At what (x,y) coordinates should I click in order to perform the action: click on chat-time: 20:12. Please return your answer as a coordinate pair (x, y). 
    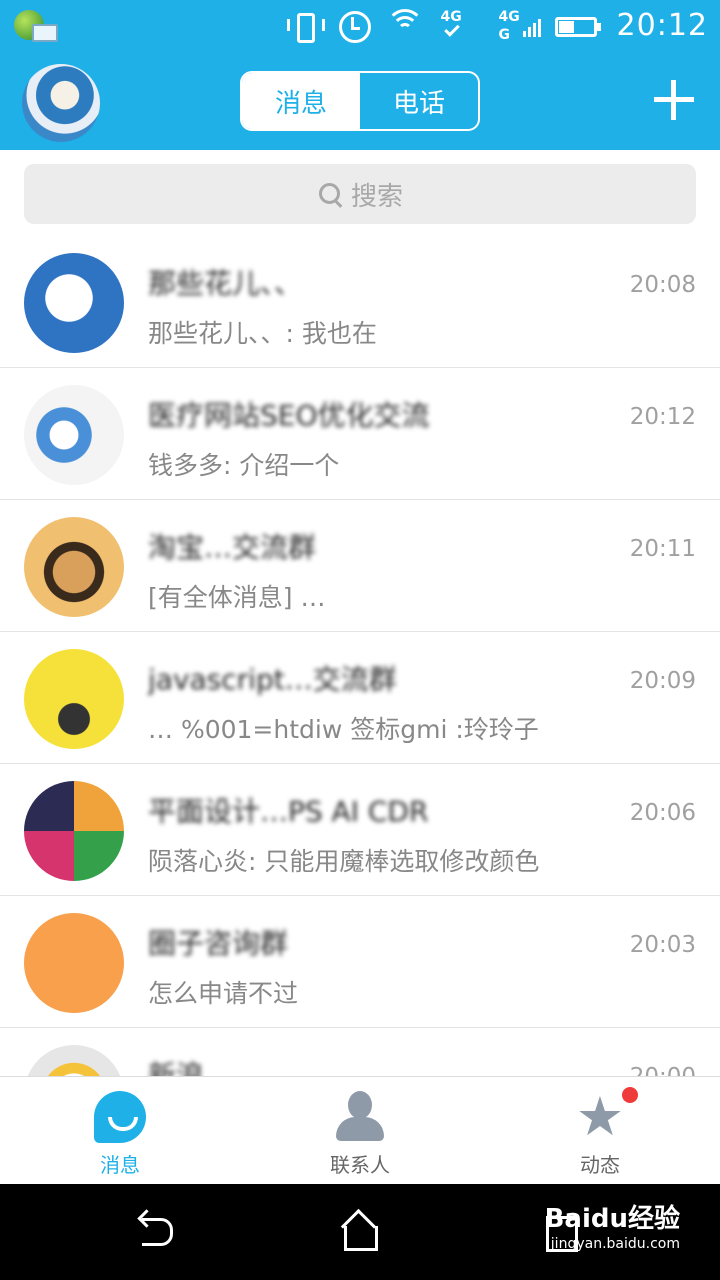
    Looking at the image, I should click on (662, 417).